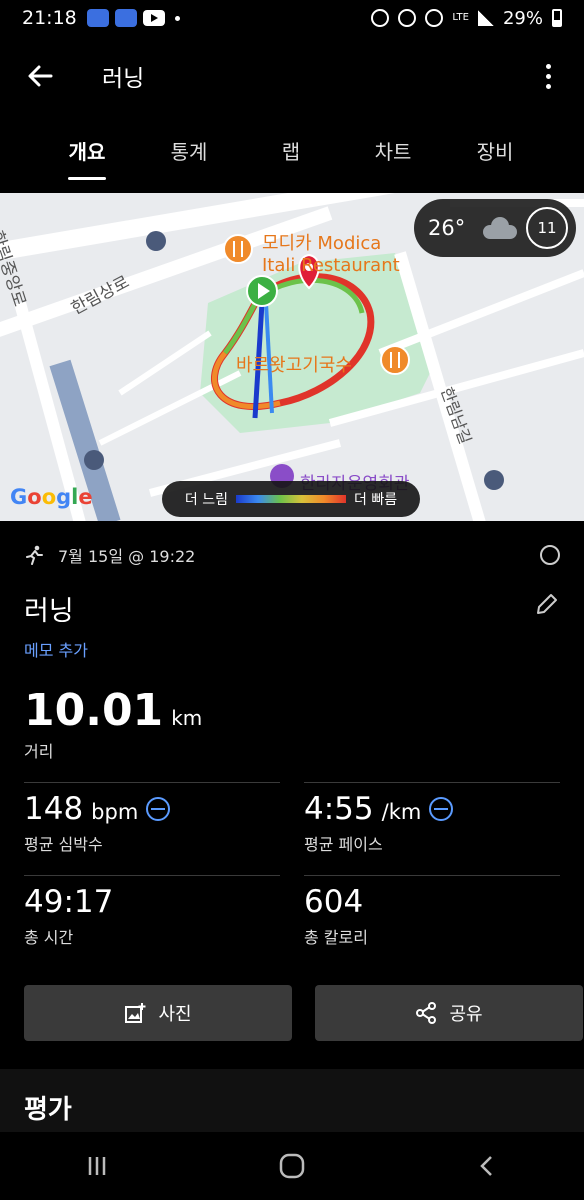 This screenshot has height=1200, width=584. Describe the element at coordinates (49, 18) in the screenshot. I see `status-time: 21:18` at that location.